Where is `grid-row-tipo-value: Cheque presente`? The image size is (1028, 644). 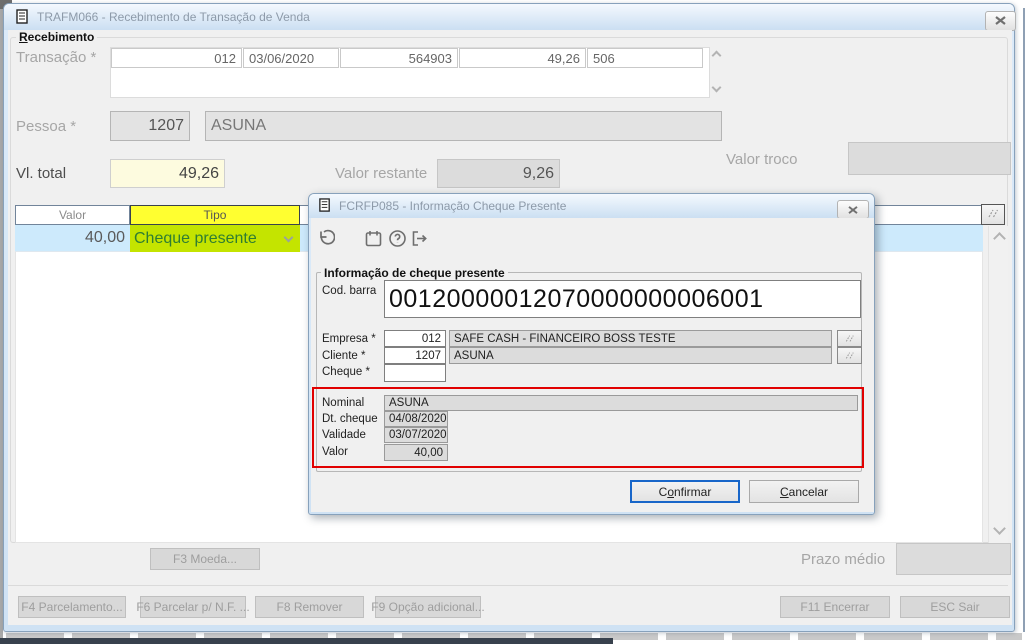 grid-row-tipo-value: Cheque presente is located at coordinates (195, 238).